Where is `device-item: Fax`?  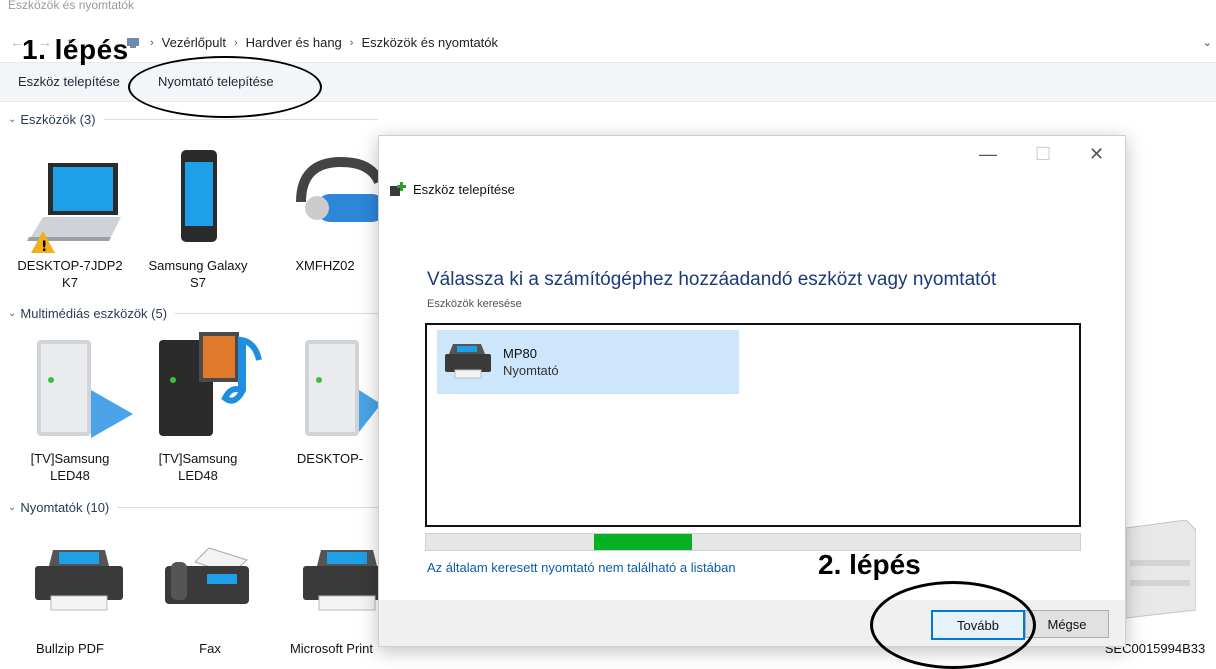
device-item: Fax is located at coordinates (210, 602).